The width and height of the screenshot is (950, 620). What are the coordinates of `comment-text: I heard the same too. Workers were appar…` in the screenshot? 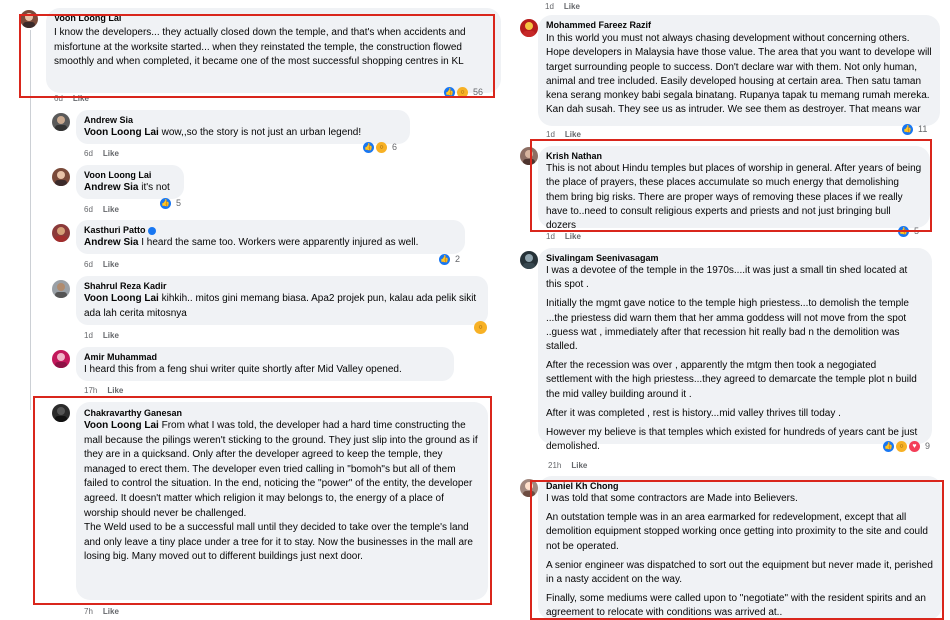 It's located at (278, 242).